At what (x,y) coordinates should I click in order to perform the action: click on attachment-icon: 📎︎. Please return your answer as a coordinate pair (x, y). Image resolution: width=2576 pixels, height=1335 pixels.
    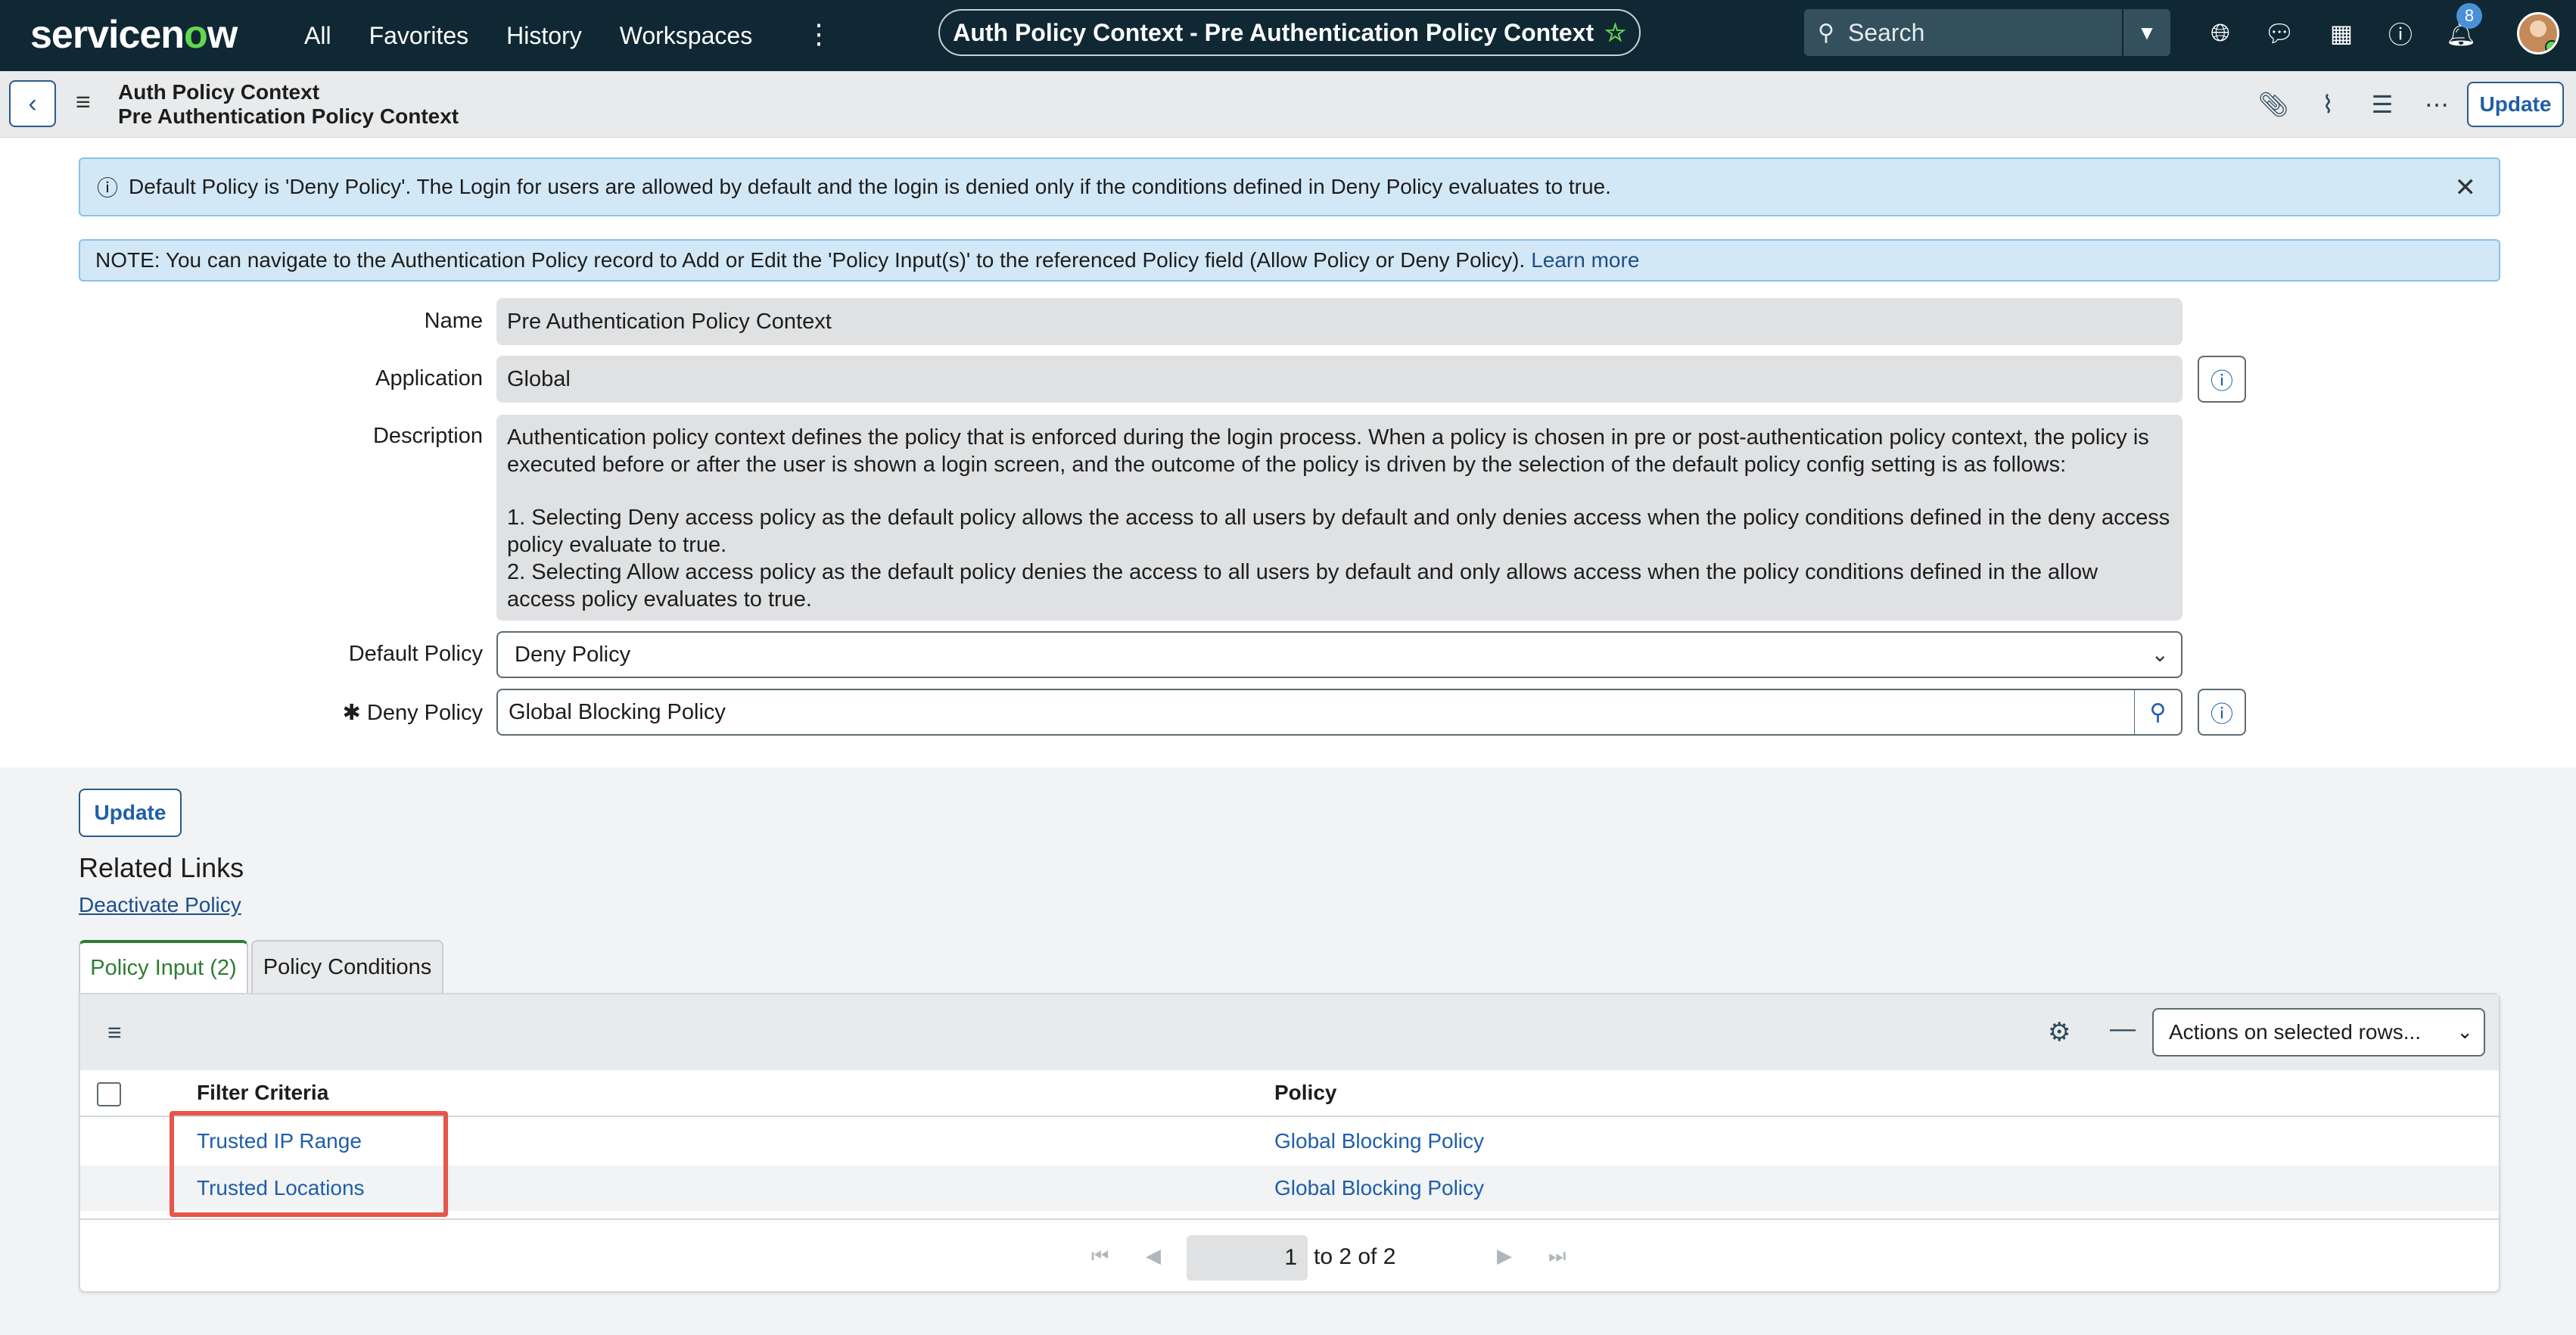
    Looking at the image, I should click on (2273, 104).